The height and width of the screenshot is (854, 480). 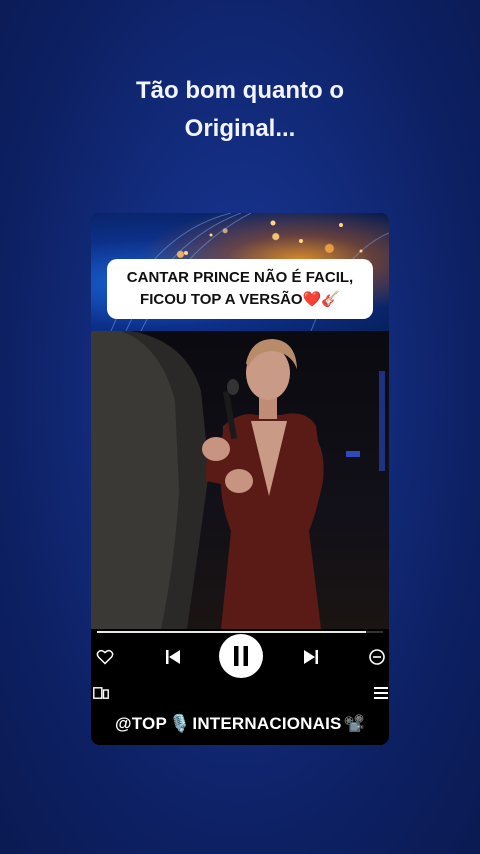 I want to click on progress-bar, so click(x=240, y=632).